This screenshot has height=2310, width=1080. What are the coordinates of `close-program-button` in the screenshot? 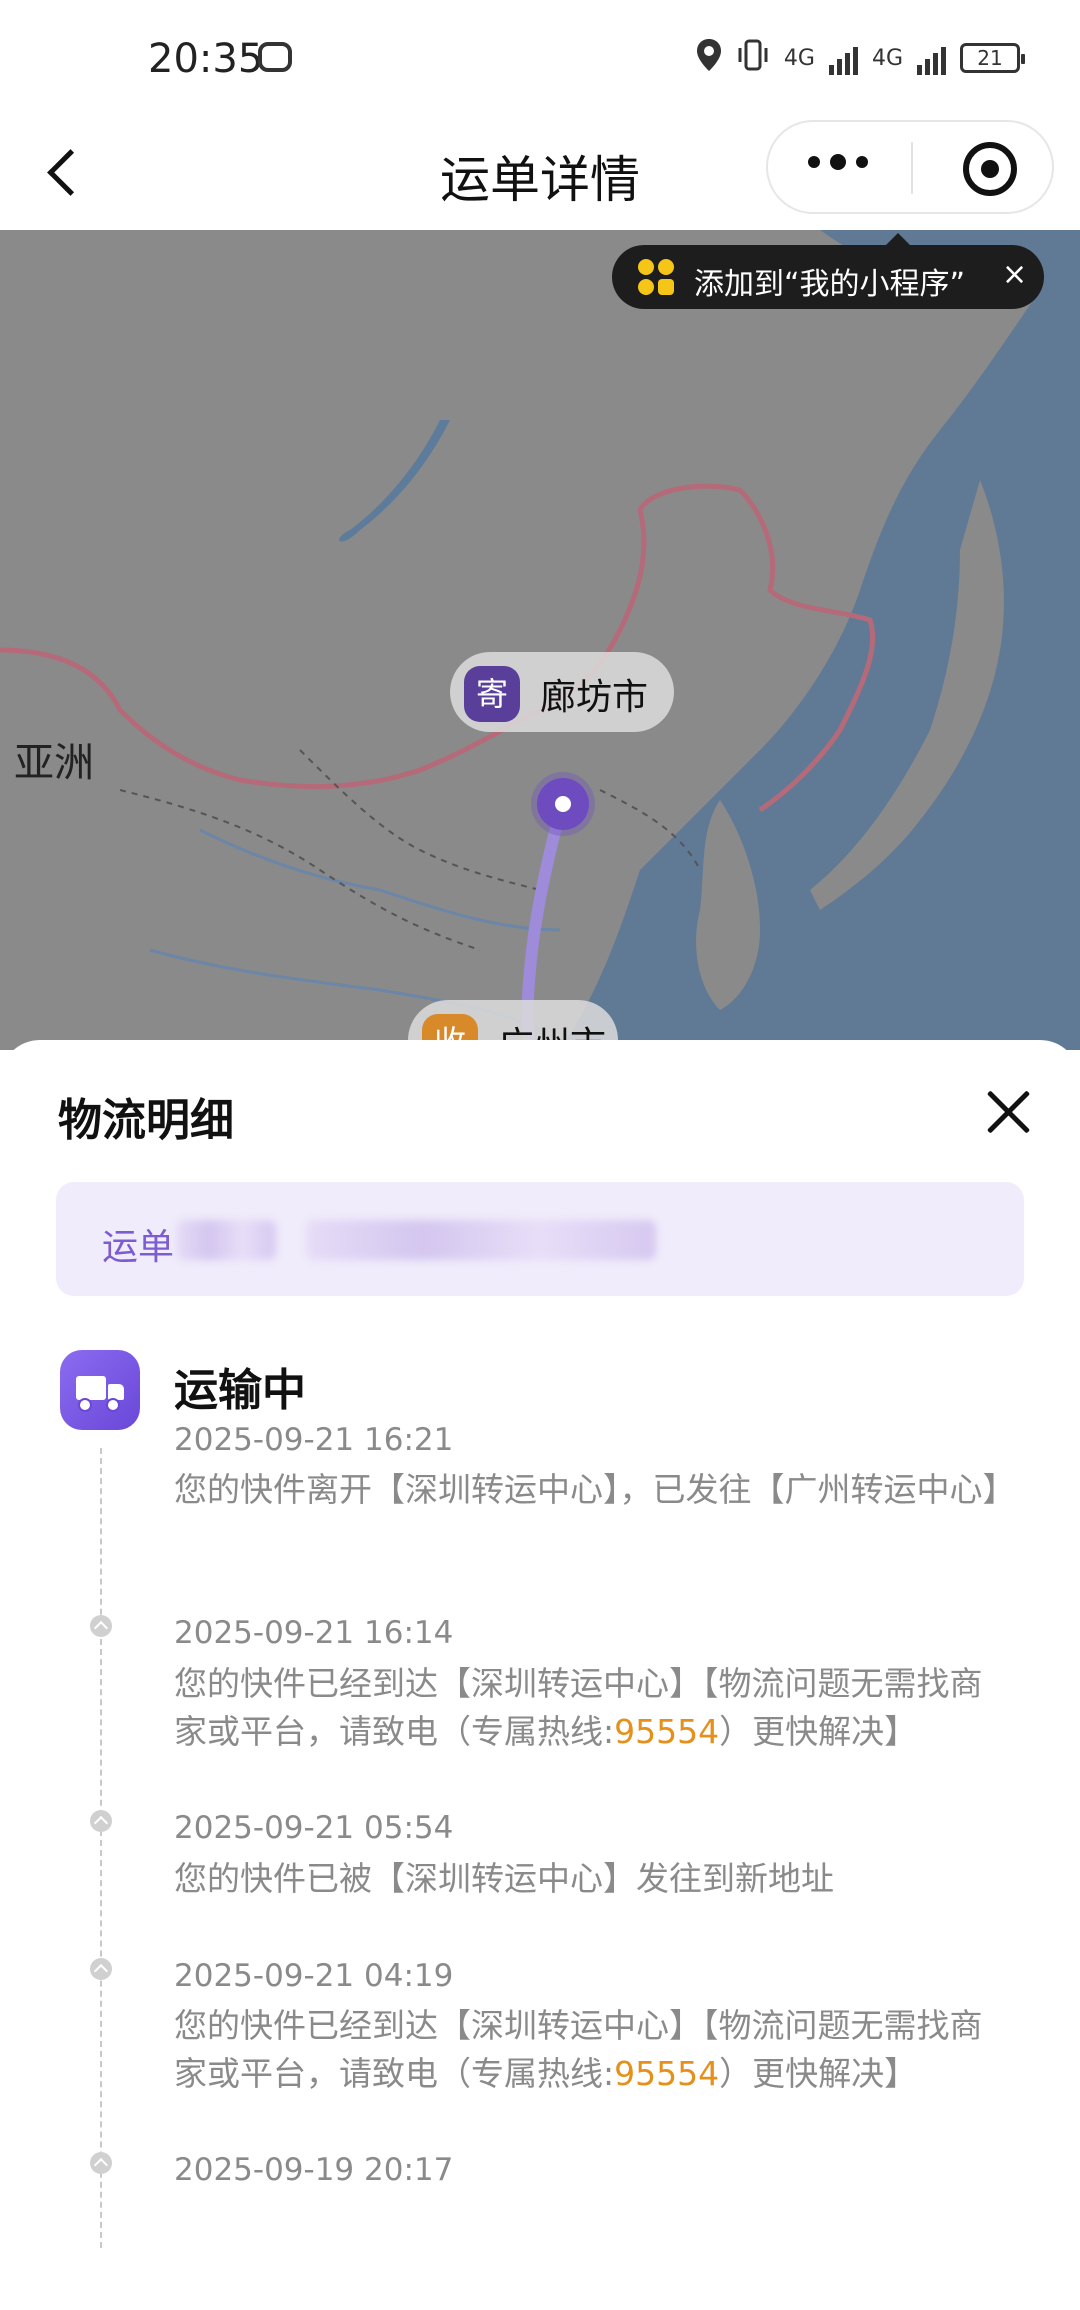 It's located at (990, 169).